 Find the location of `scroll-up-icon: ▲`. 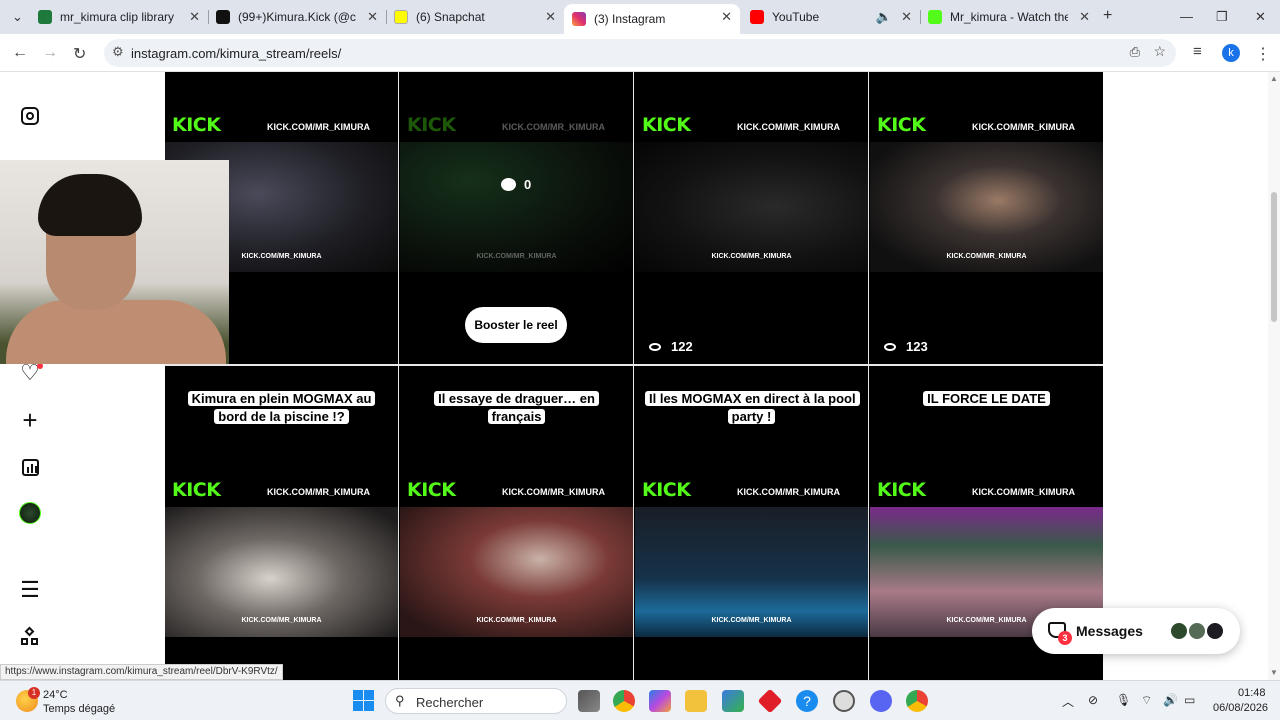

scroll-up-icon: ▲ is located at coordinates (1274, 78).